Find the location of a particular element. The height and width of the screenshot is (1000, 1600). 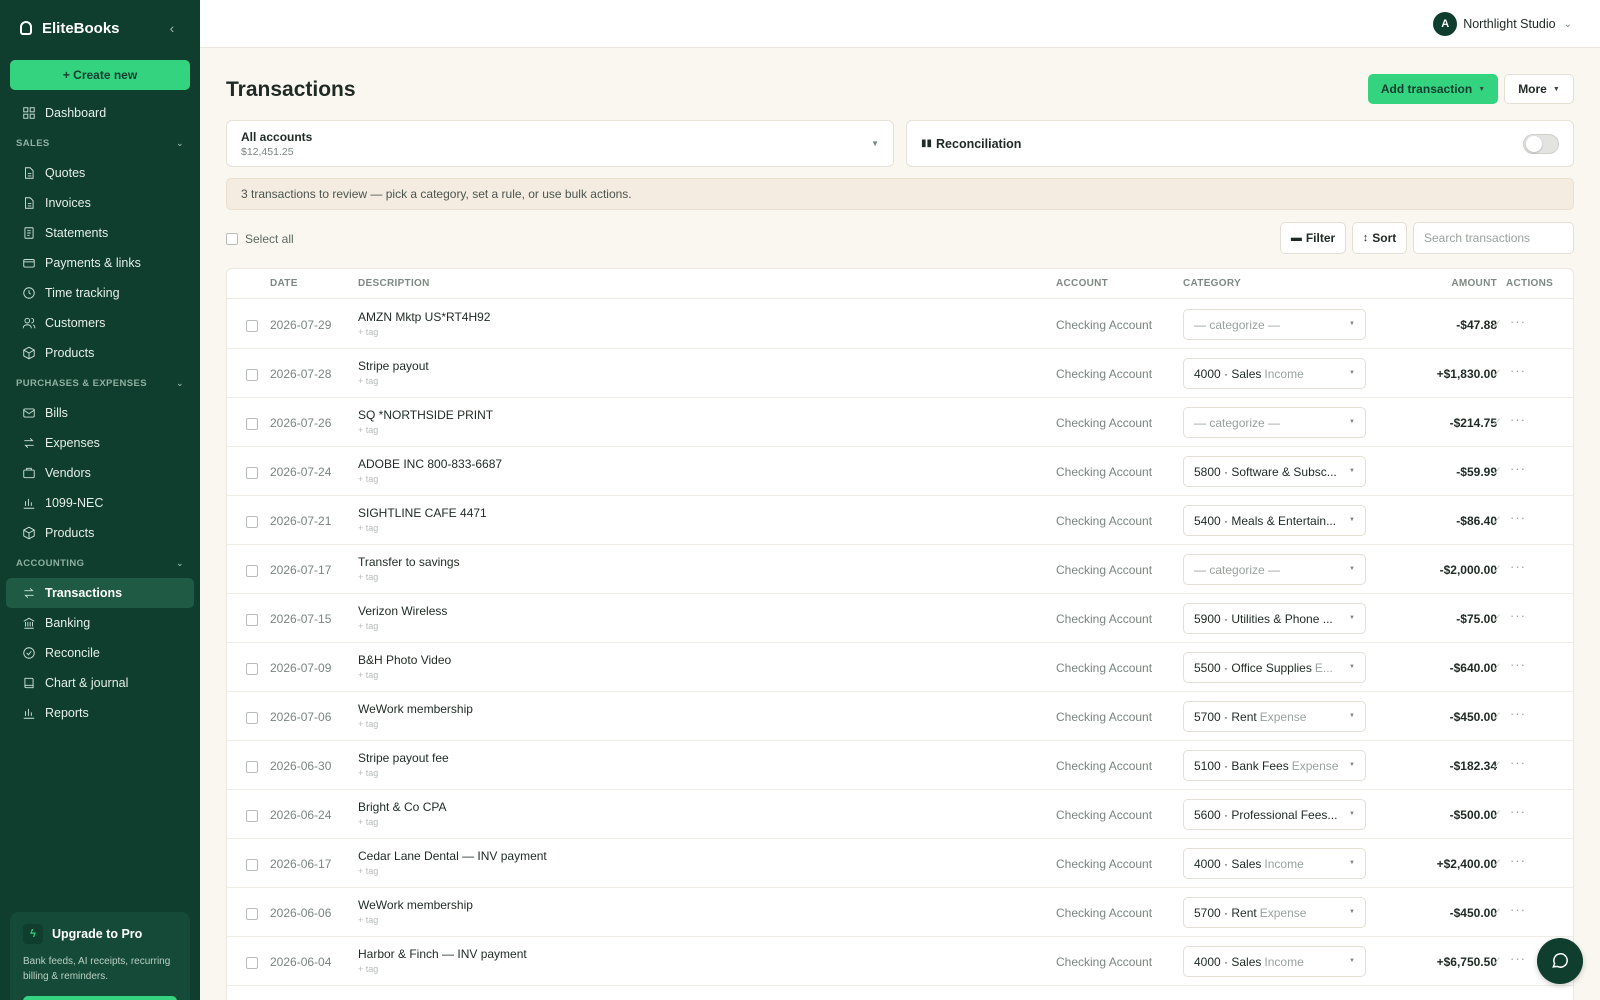

category-select: 5400 · Meals & Entertain... ▼ is located at coordinates (1274, 520).